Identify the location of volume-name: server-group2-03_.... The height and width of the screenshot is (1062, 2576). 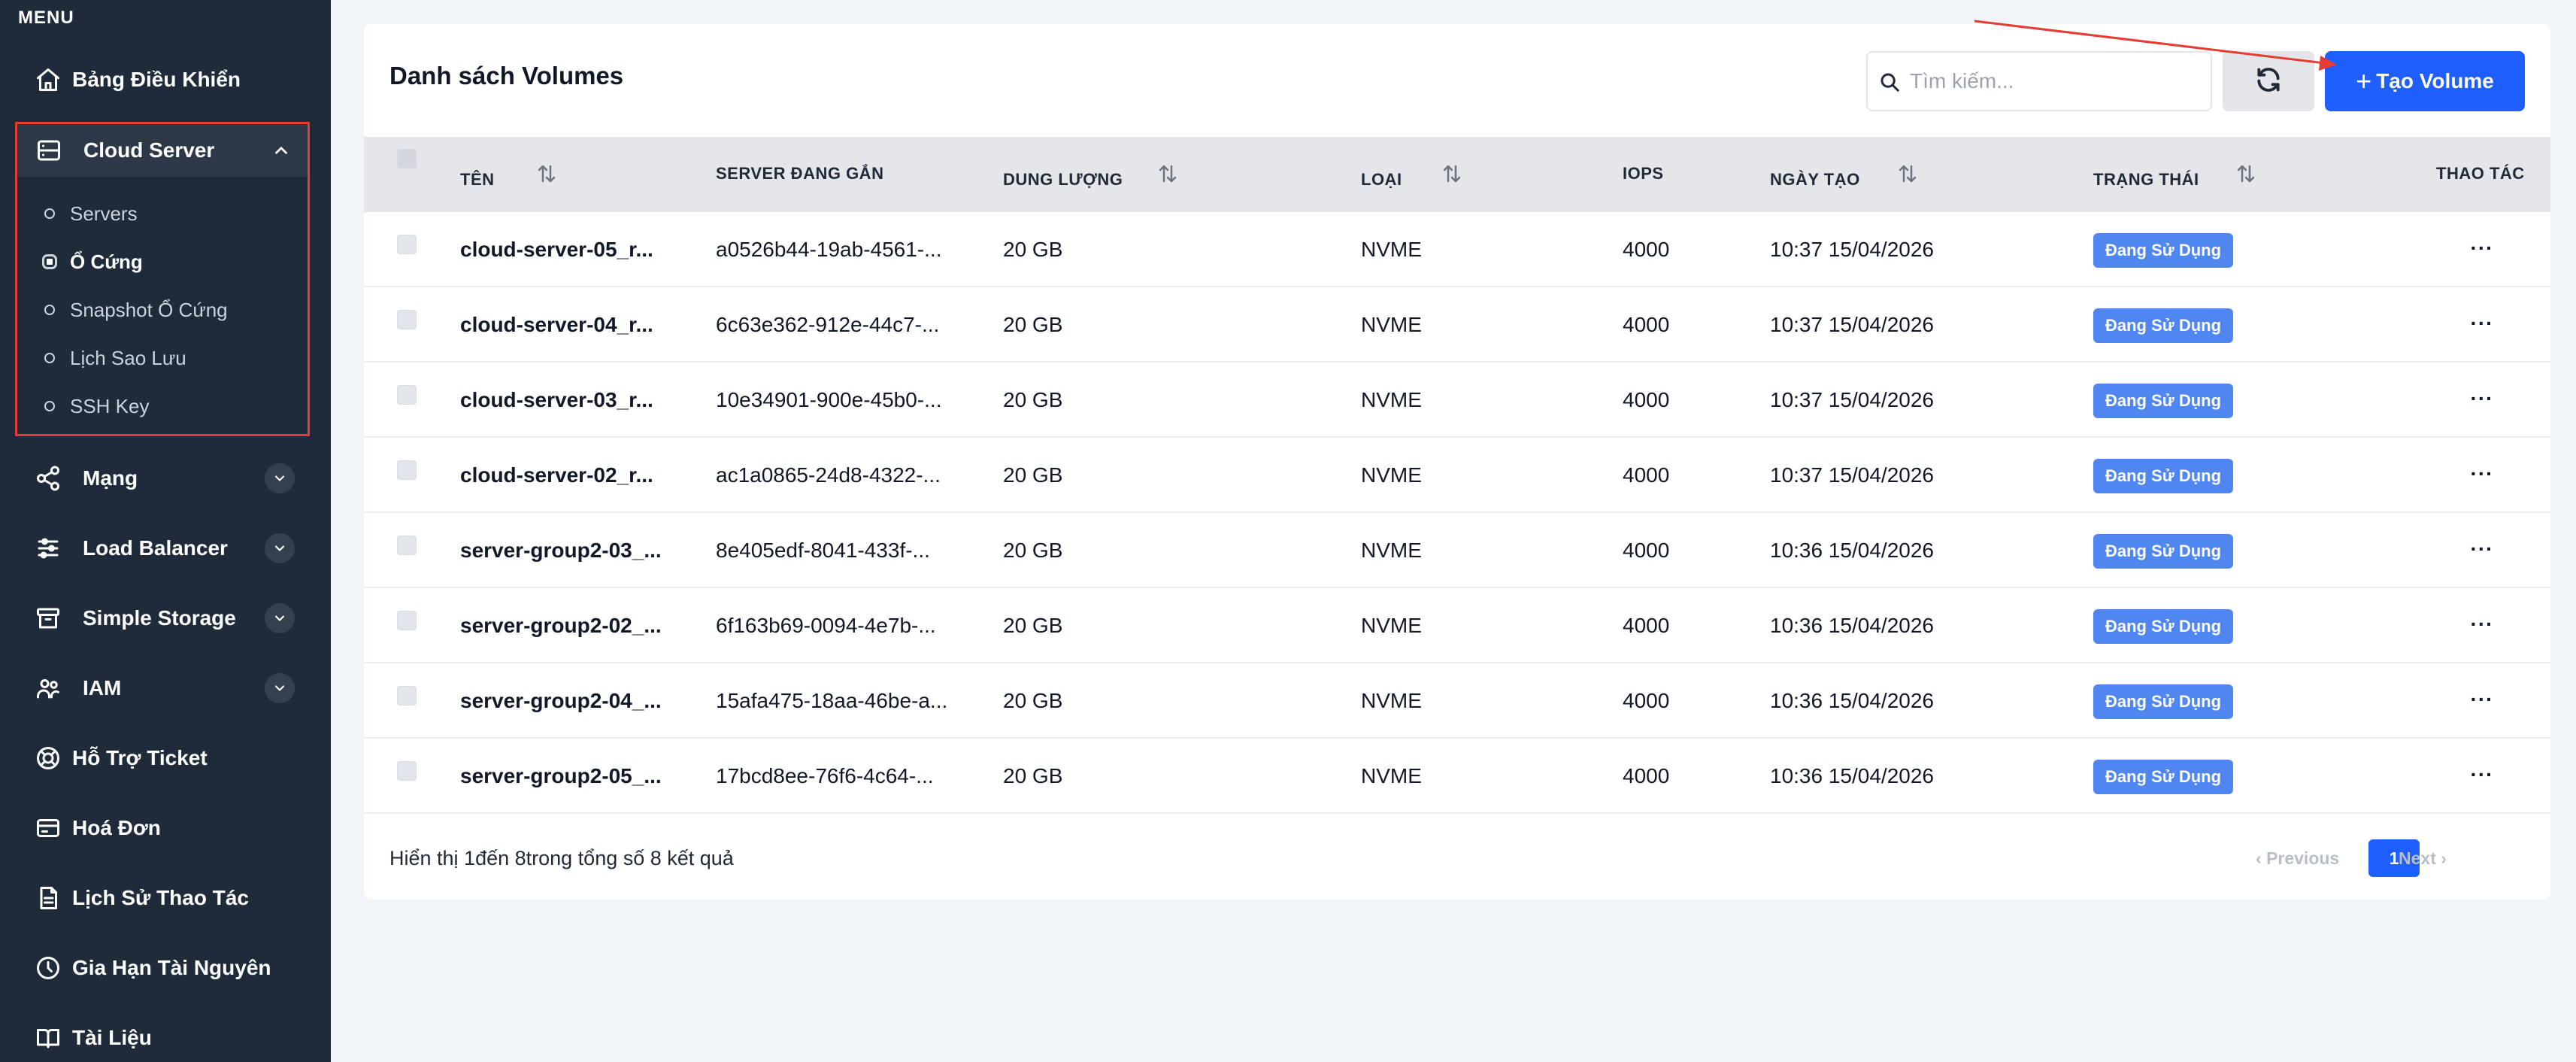
(561, 551).